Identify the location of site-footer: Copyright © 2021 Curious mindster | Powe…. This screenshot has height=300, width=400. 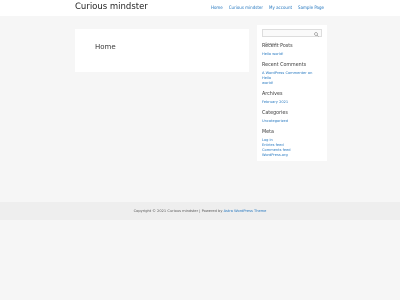
(200, 211).